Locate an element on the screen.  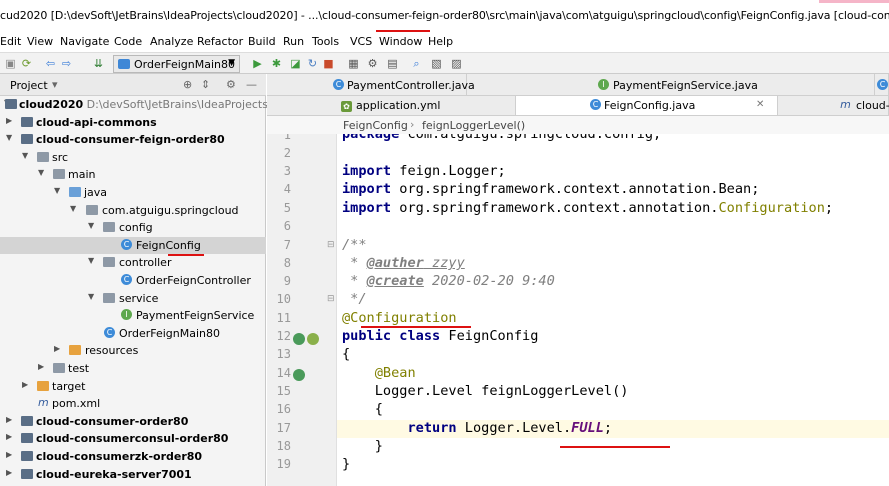
menu-window: Window is located at coordinates (400, 41).